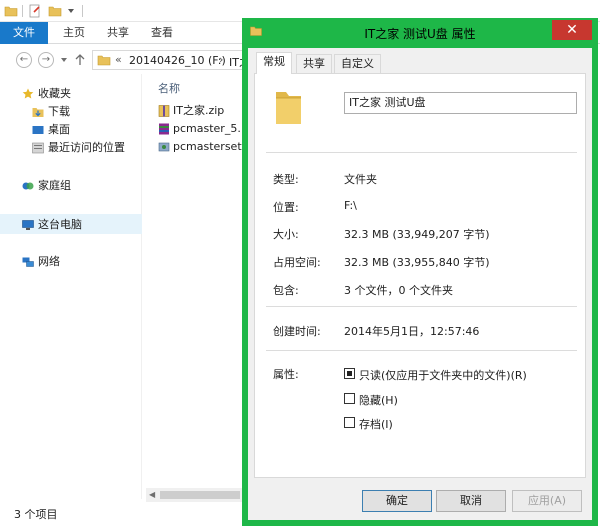 The width and height of the screenshot is (600, 529). What do you see at coordinates (417, 262) in the screenshot?
I see `disk-size-value: 32.3 MB (33,955,840 字节)` at bounding box center [417, 262].